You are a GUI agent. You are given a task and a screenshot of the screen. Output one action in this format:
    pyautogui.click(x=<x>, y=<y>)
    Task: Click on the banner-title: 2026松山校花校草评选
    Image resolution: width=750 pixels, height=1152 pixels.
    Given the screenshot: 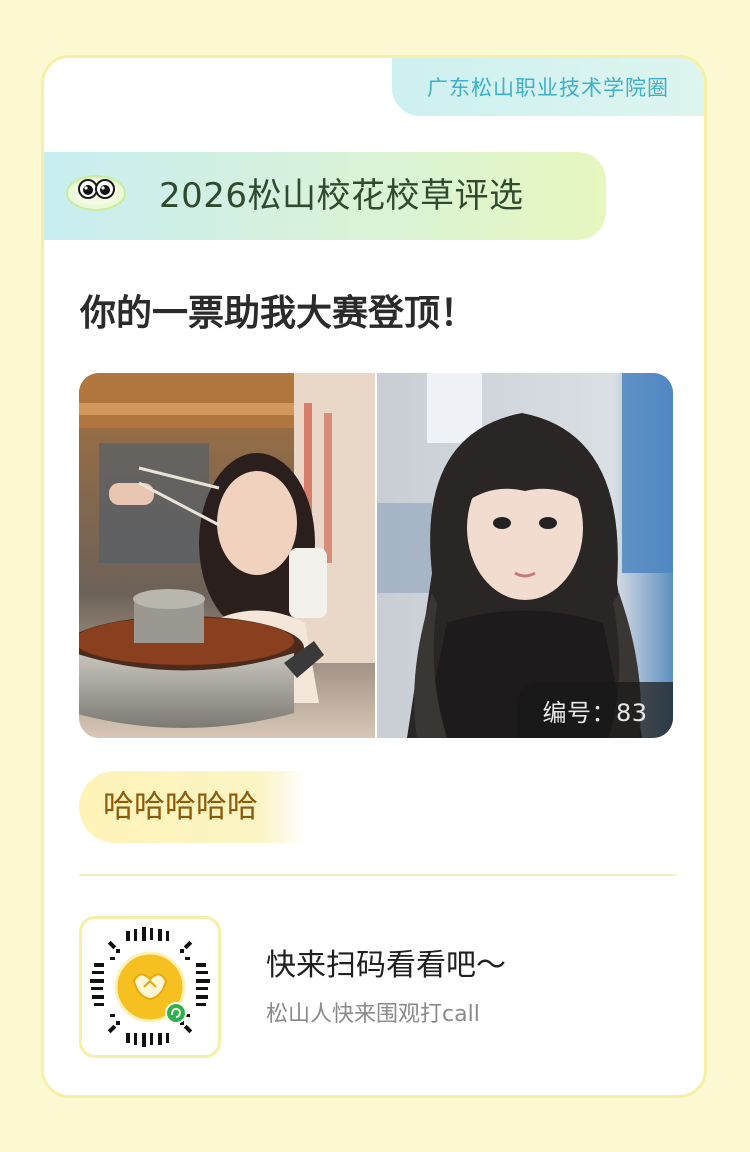 What is the action you would take?
    pyautogui.click(x=341, y=196)
    